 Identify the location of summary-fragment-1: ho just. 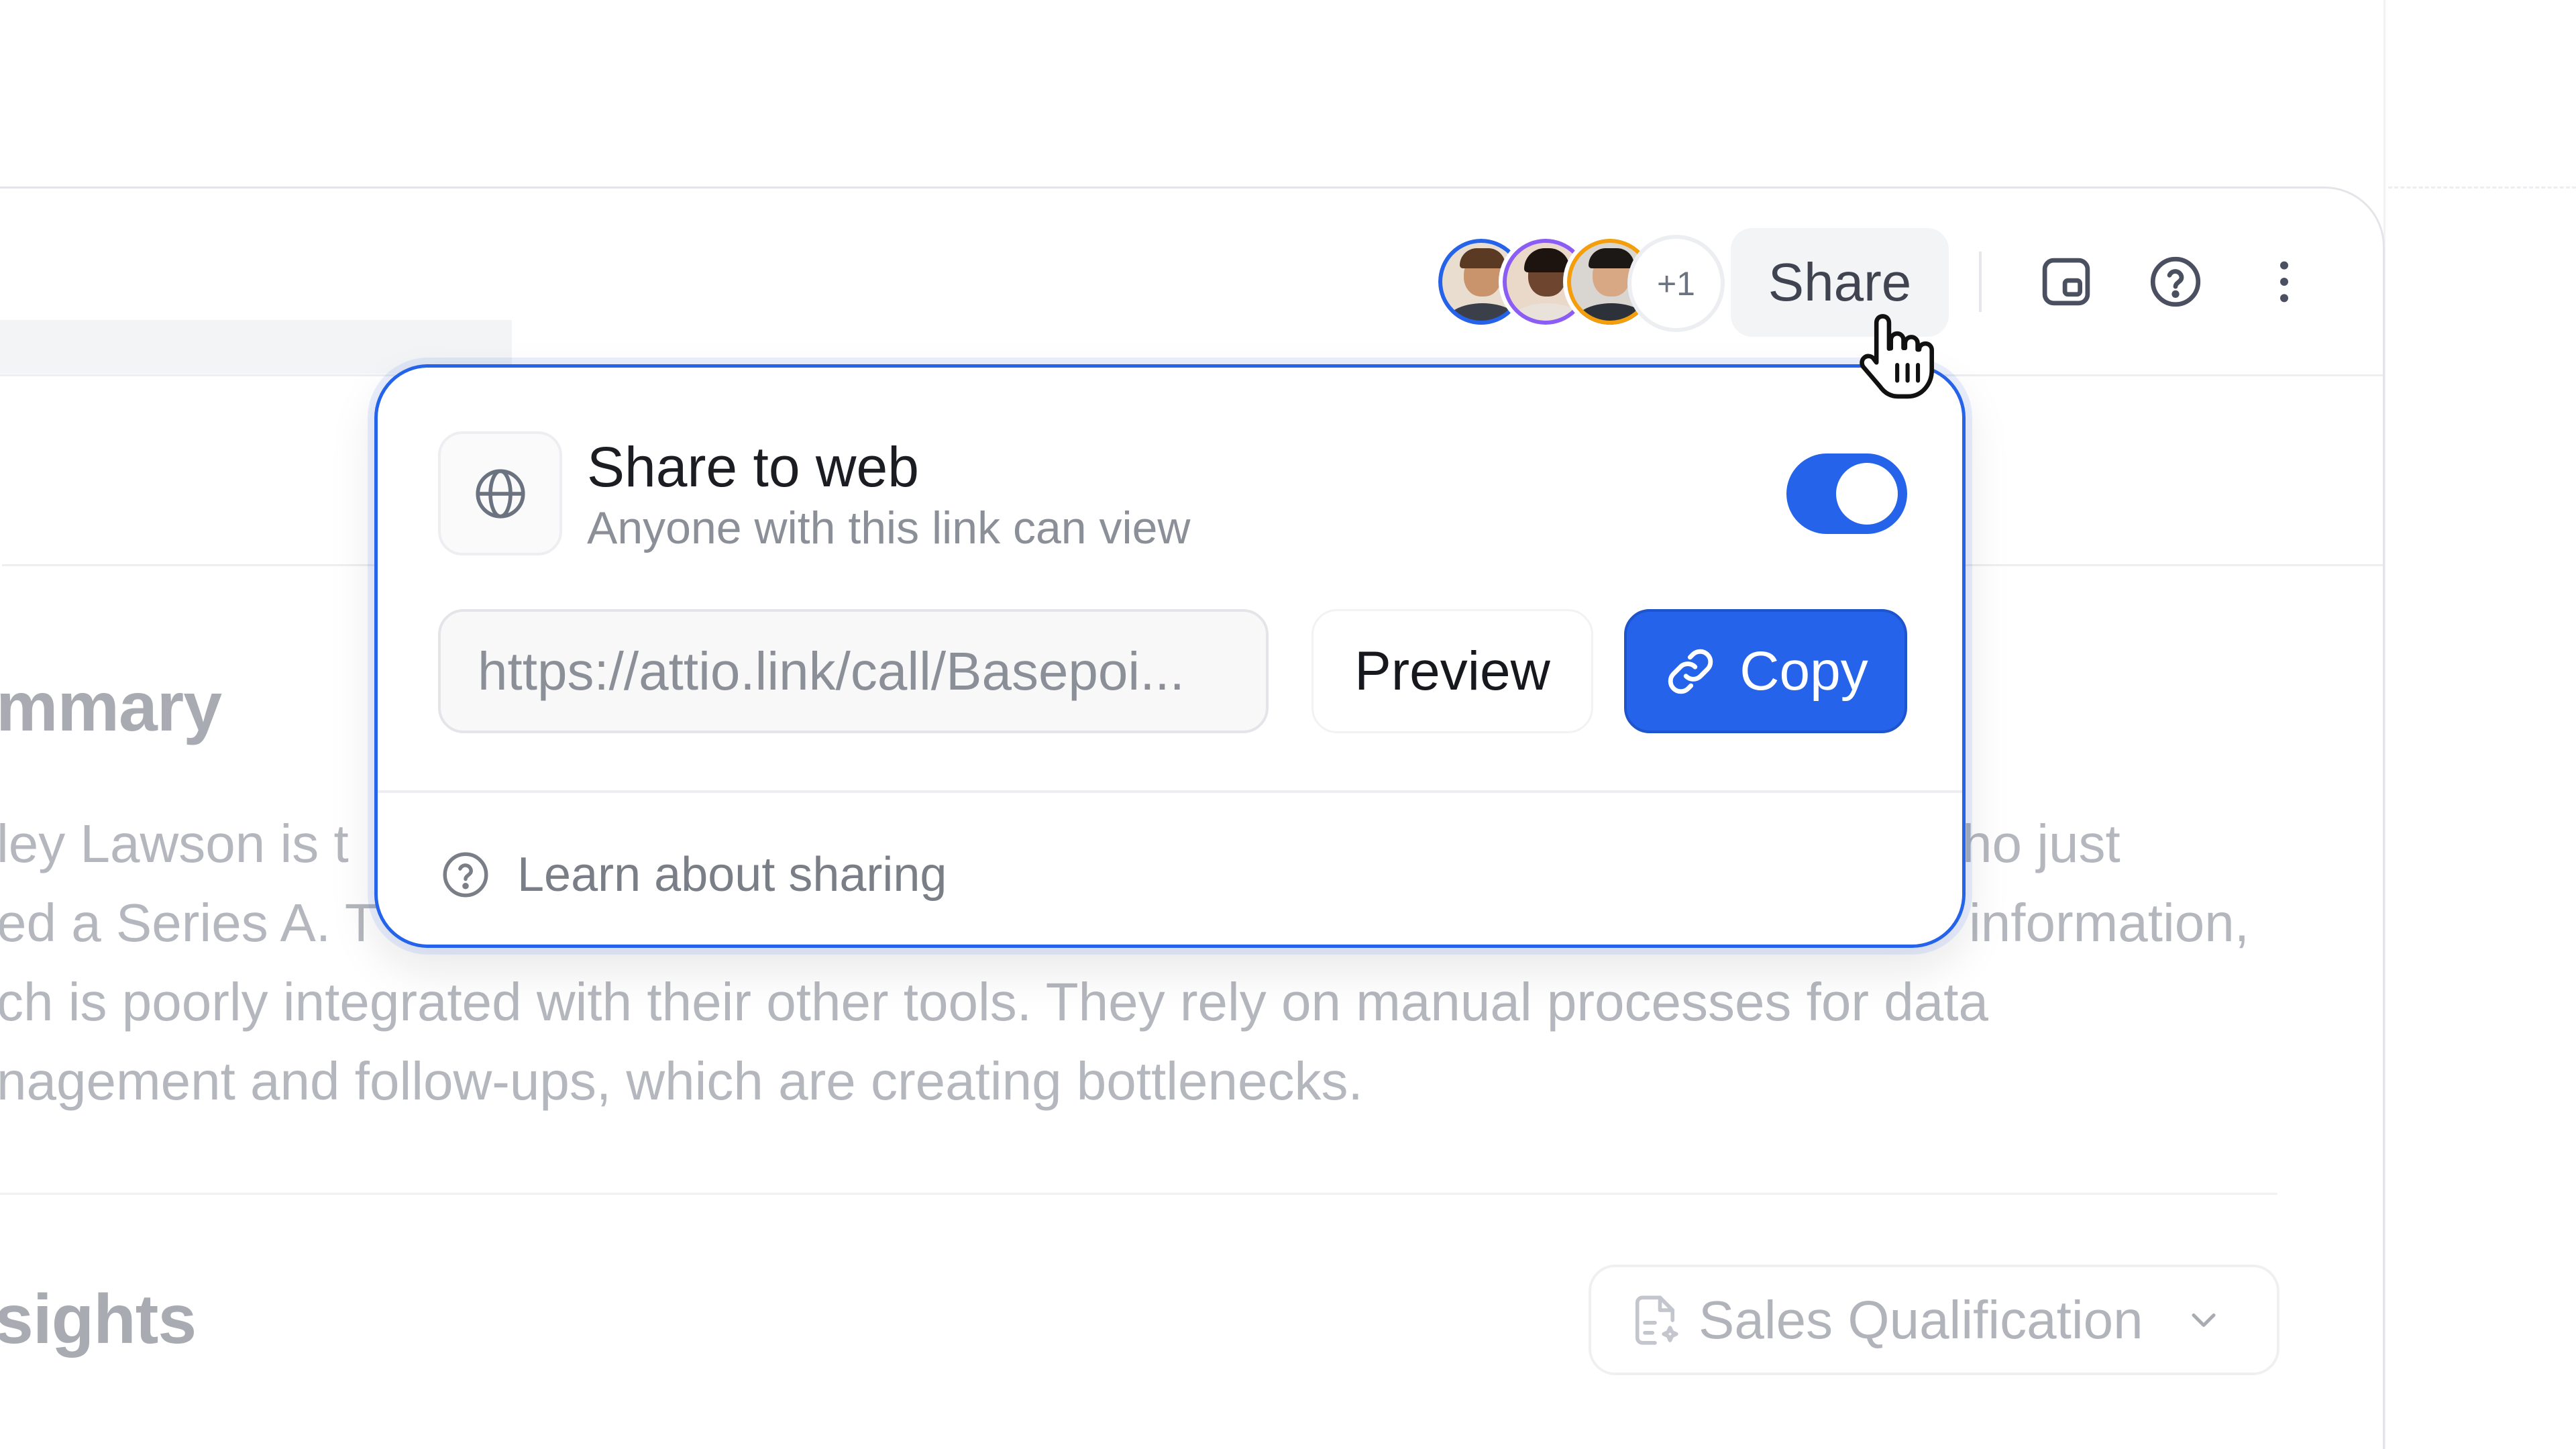
(2041, 843).